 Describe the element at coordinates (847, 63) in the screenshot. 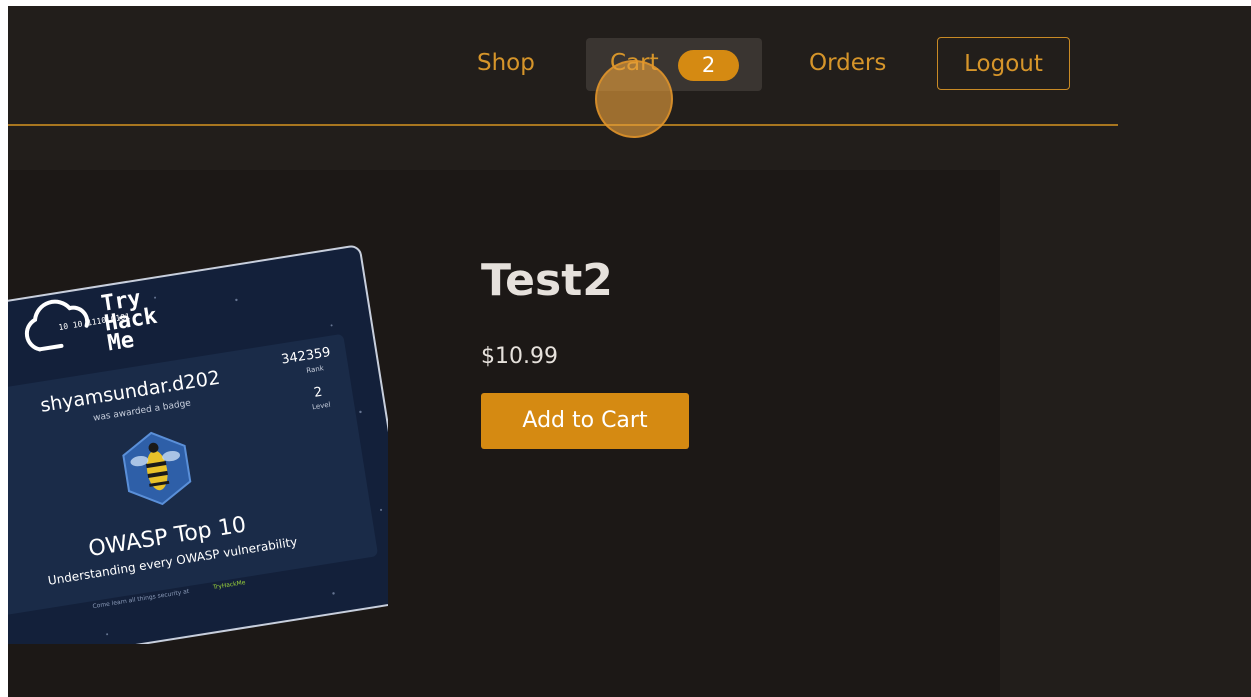

I see `nav-orders-link: Orders` at that location.